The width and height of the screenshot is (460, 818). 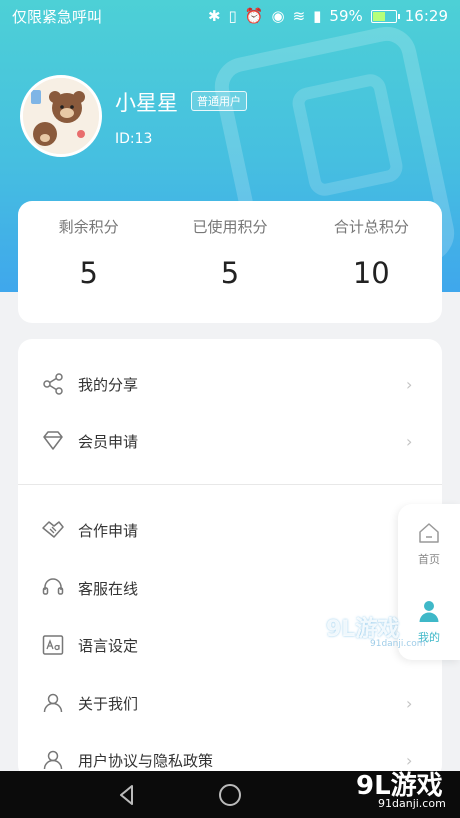 What do you see at coordinates (230, 484) in the screenshot?
I see `menu-divider` at bounding box center [230, 484].